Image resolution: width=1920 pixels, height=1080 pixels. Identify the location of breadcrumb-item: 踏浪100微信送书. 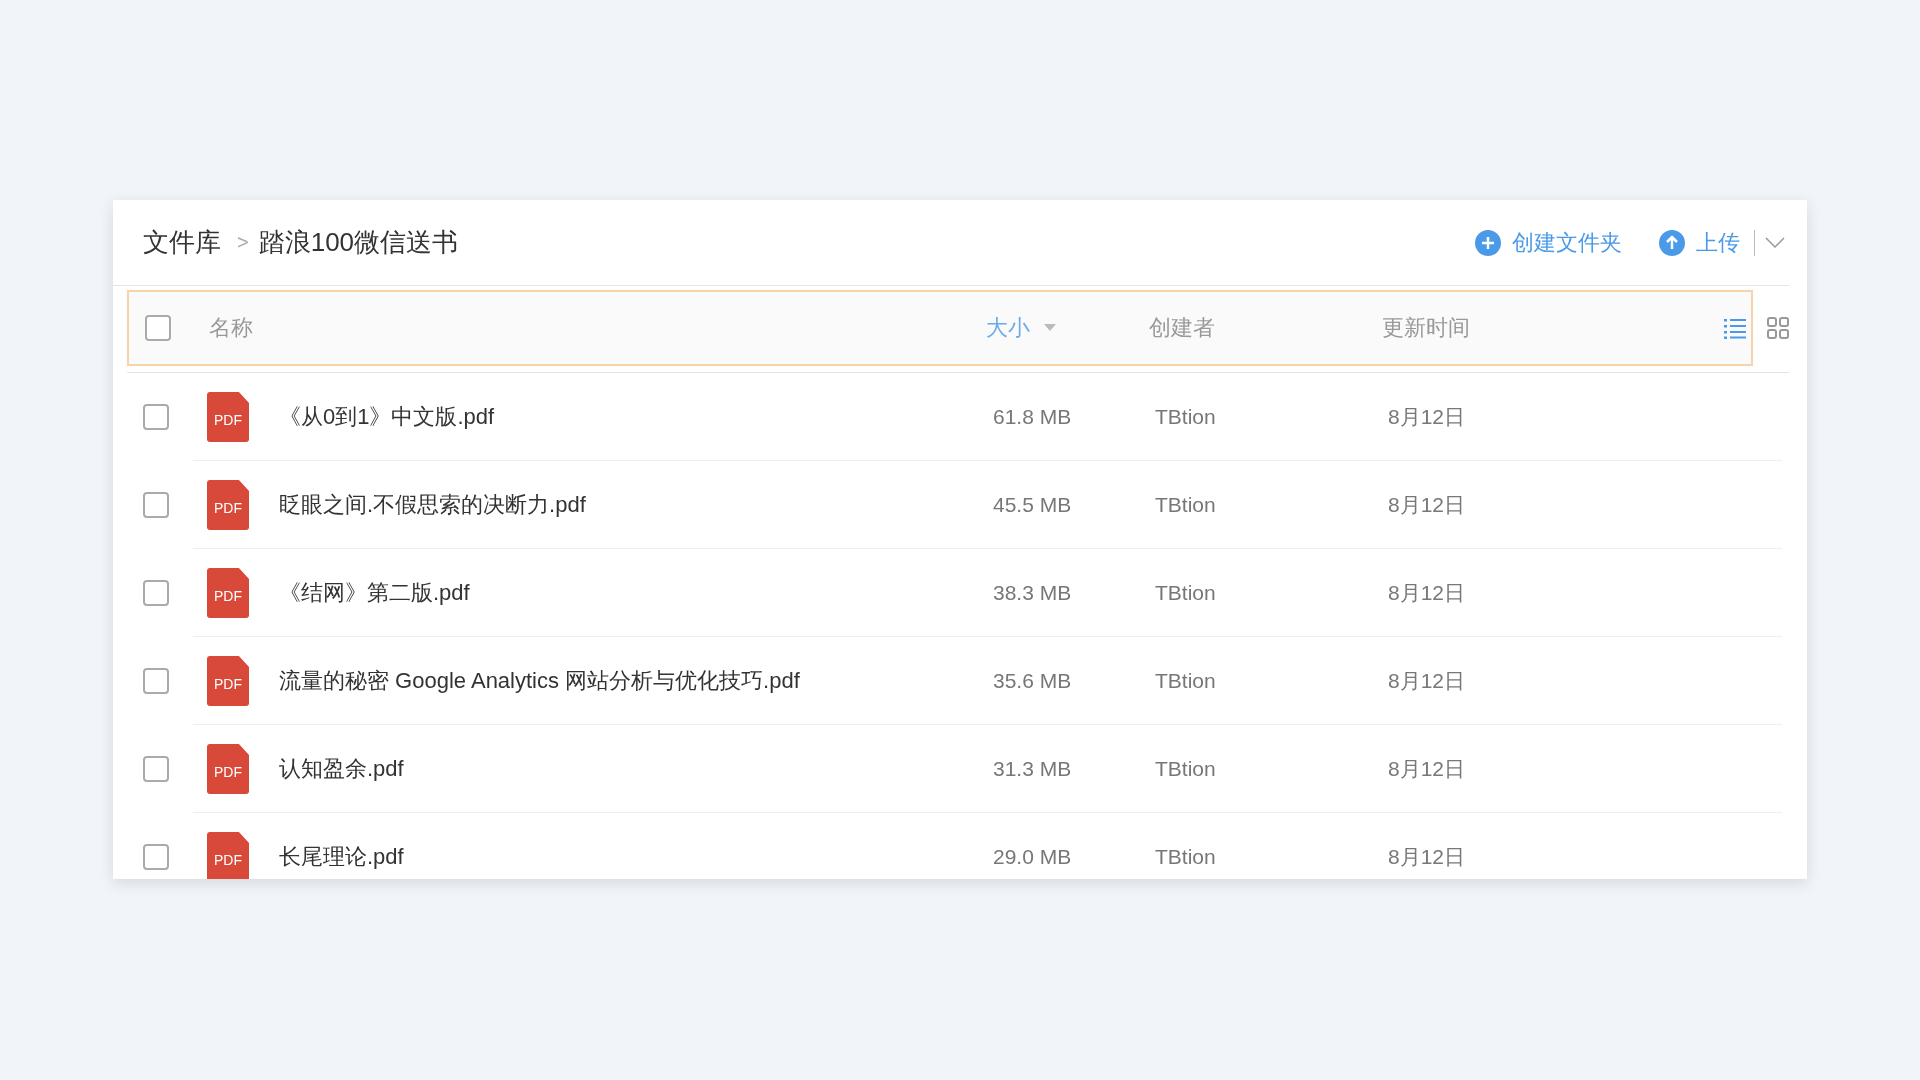
(358, 242).